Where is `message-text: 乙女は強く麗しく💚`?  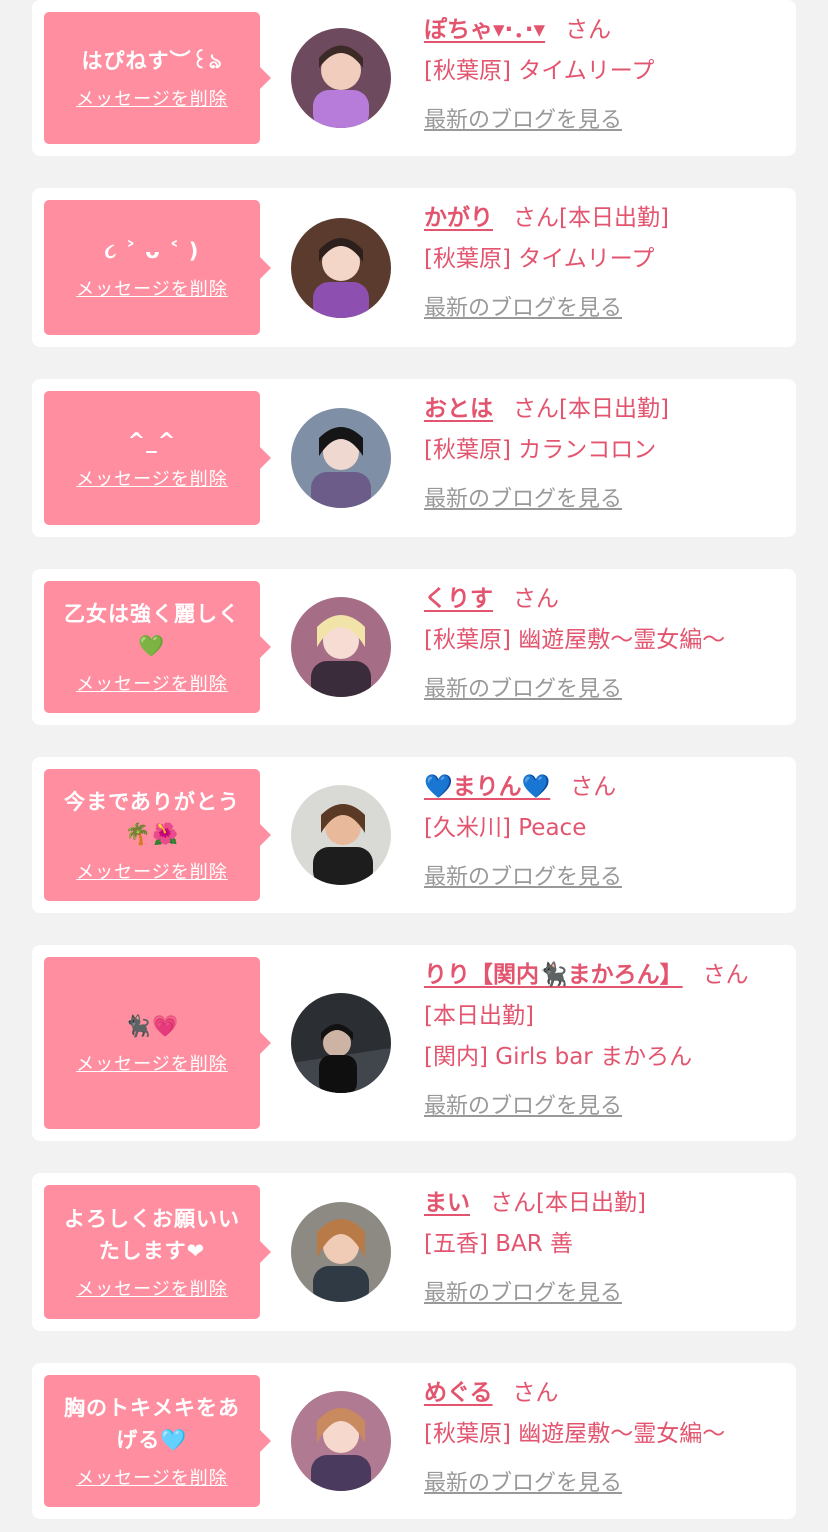 message-text: 乙女は強く麗しく💚 is located at coordinates (152, 630).